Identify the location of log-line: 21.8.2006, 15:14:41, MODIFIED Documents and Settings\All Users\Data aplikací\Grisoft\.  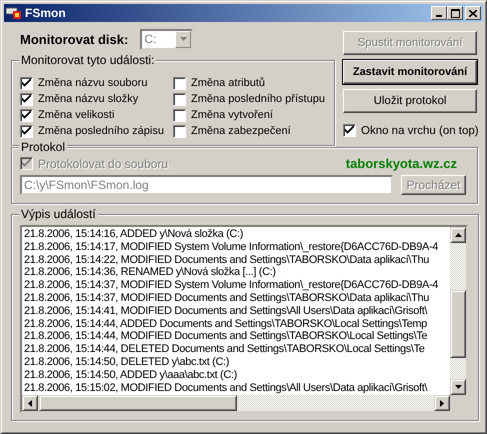
(226, 311).